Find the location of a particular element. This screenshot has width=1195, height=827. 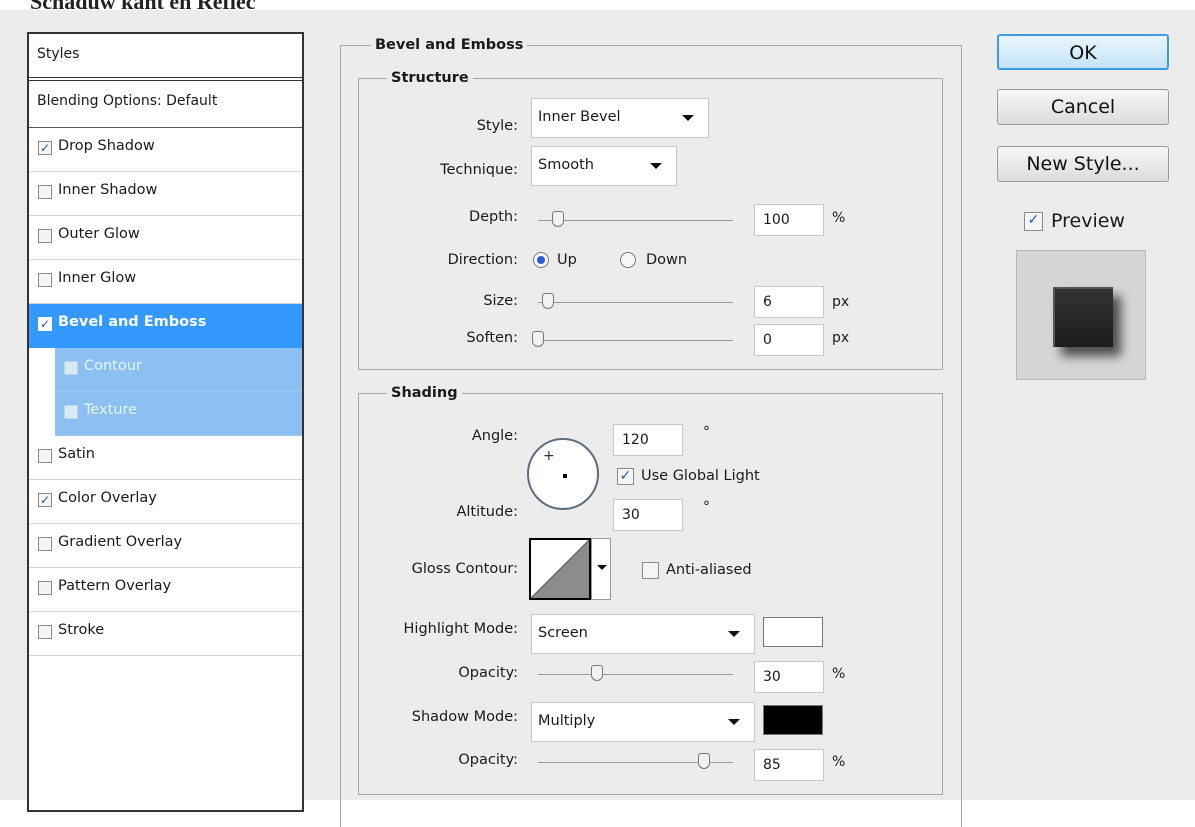

depth-unit: % is located at coordinates (839, 218).